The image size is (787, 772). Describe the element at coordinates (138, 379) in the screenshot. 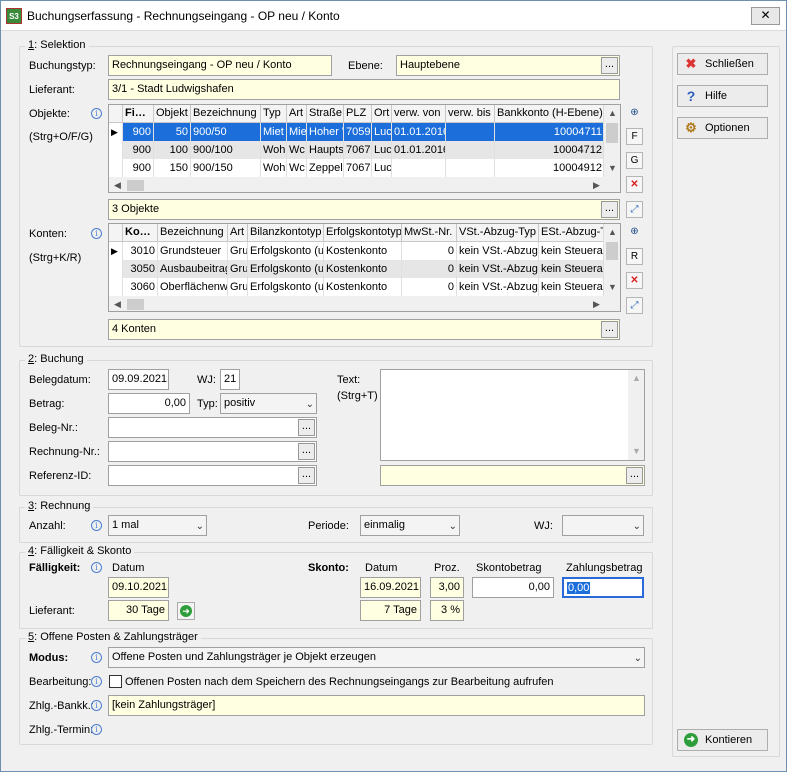

I see `belegdatum-field: 09.09.2021` at that location.